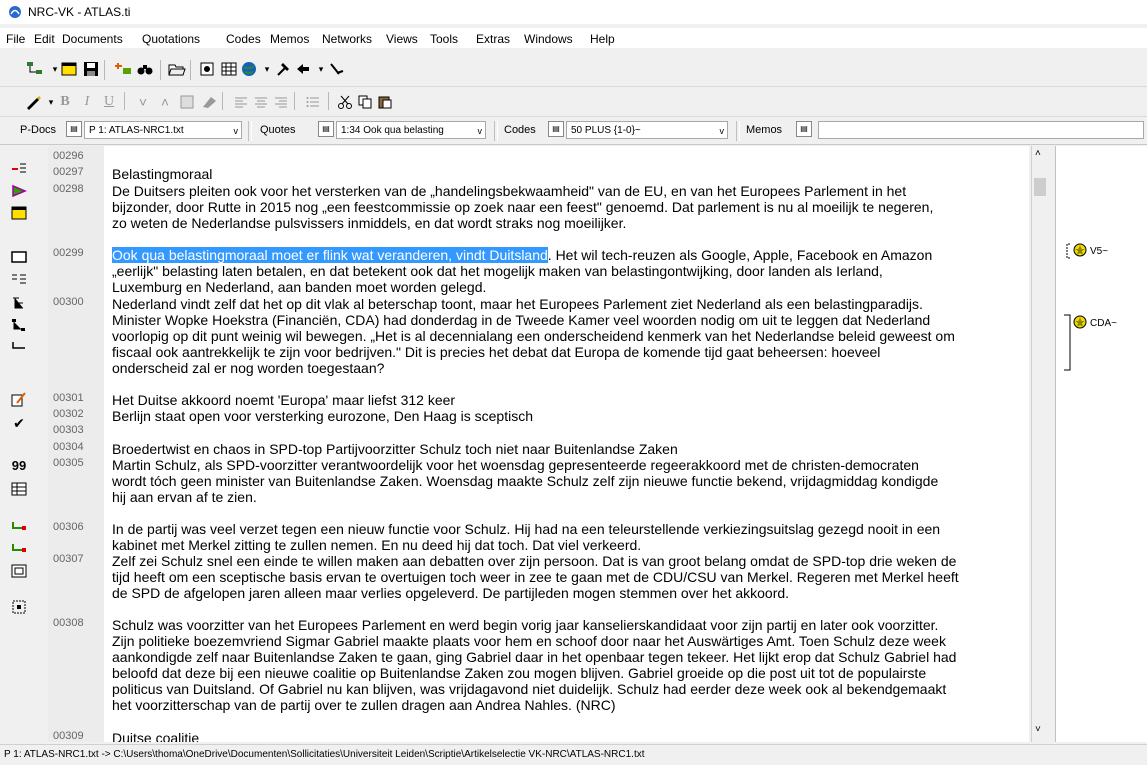 The width and height of the screenshot is (1147, 765). Describe the element at coordinates (19, 549) in the screenshot. I see `code-unlink-icon` at that location.